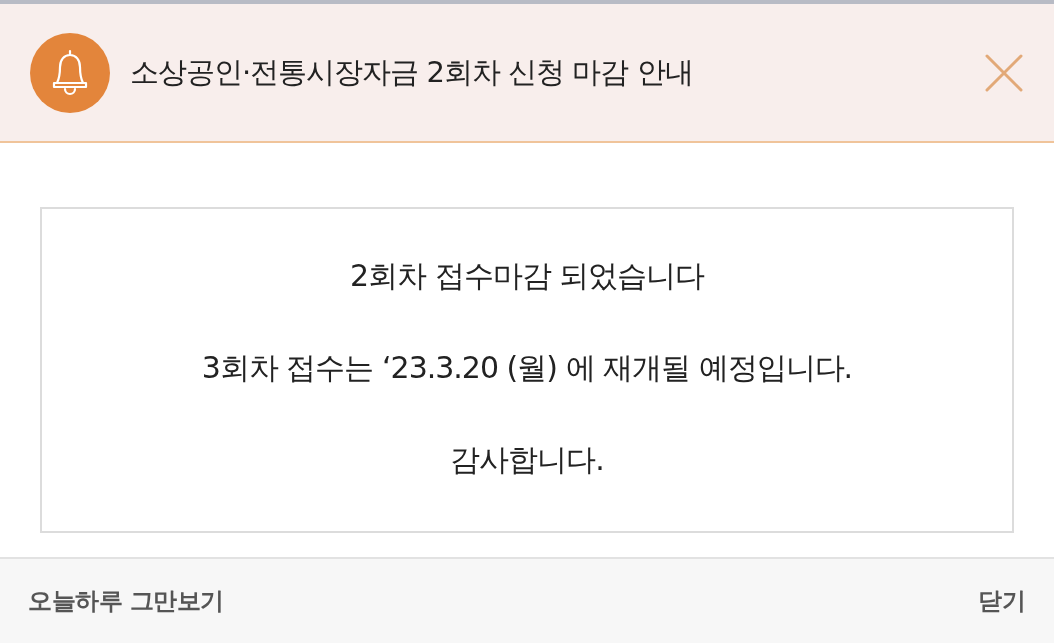  I want to click on close-icon, so click(1004, 72).